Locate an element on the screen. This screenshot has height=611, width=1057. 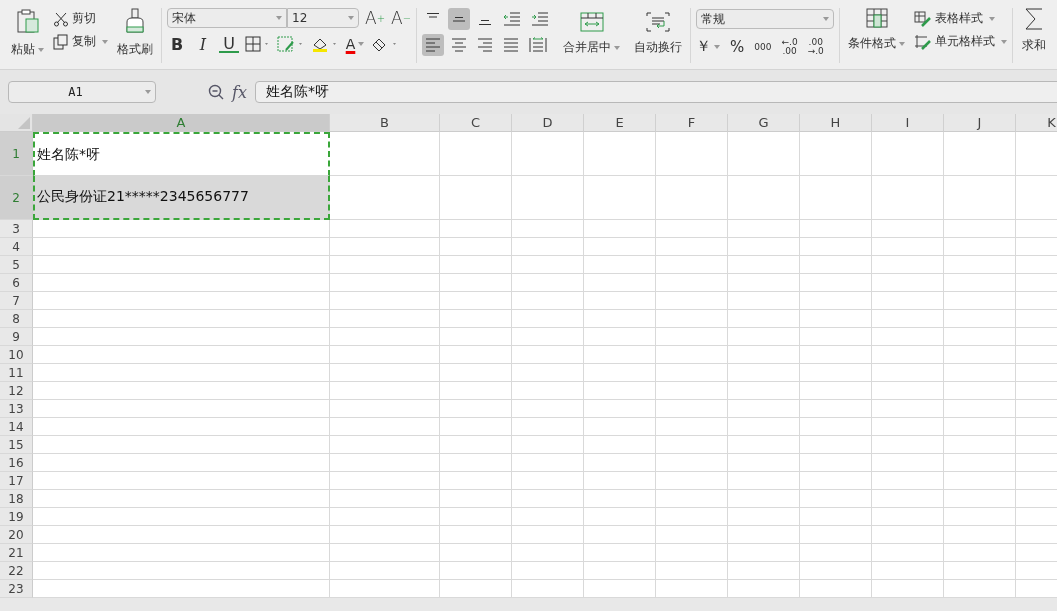
row-header: 23 is located at coordinates (16, 589).